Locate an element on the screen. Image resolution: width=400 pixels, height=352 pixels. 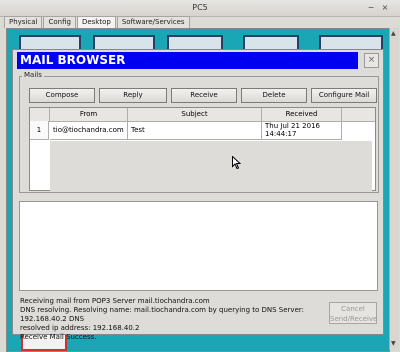
column-header-subject: Subject is located at coordinates (195, 114).